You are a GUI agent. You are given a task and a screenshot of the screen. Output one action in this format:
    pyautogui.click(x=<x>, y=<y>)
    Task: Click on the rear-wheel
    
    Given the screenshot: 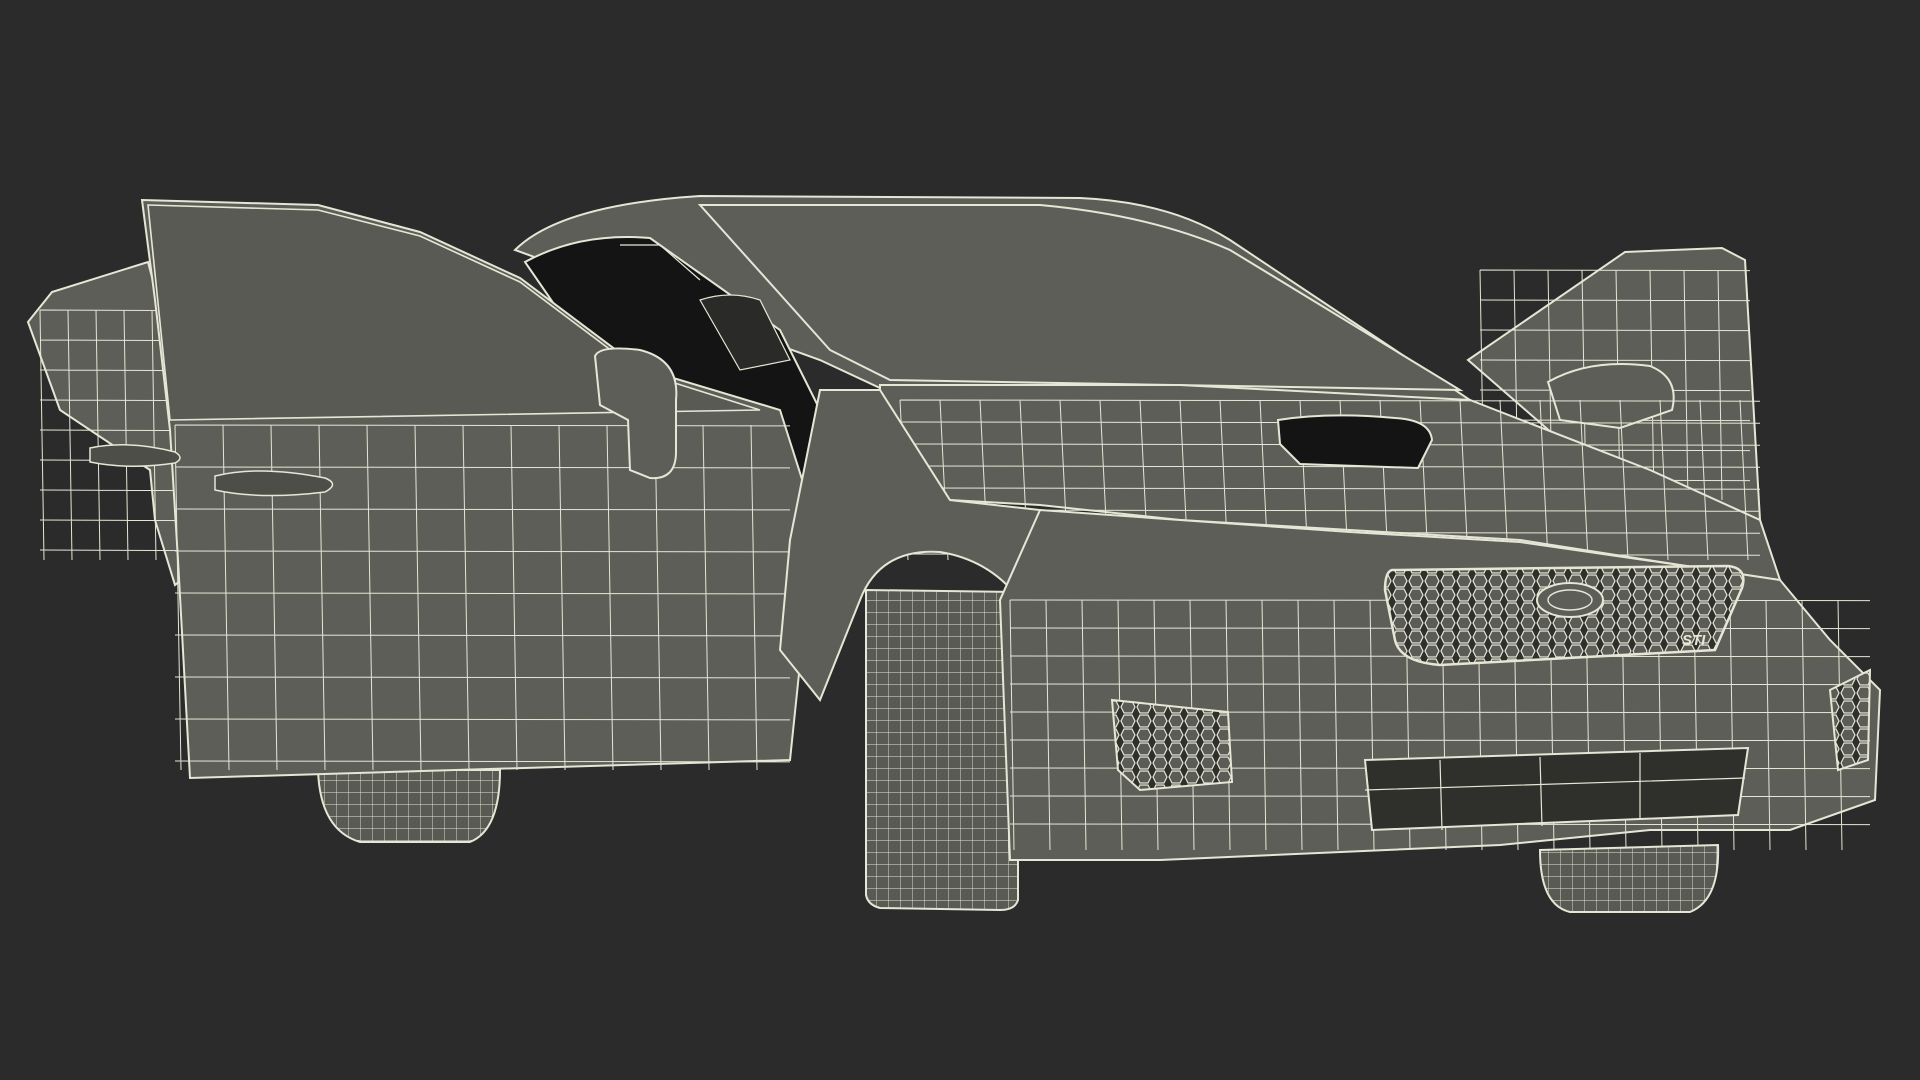 What is the action you would take?
    pyautogui.click(x=409, y=806)
    